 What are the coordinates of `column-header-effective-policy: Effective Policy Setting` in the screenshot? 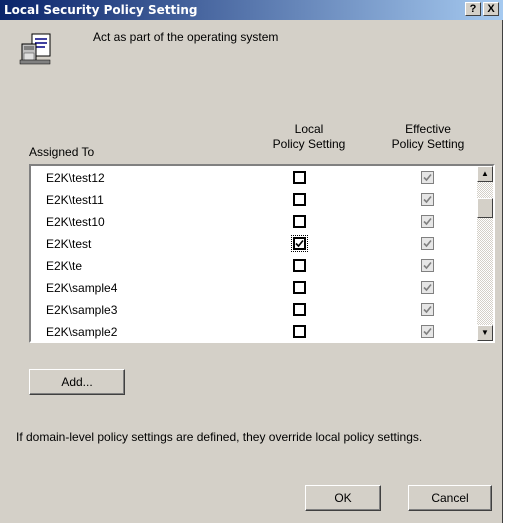 It's located at (428, 137).